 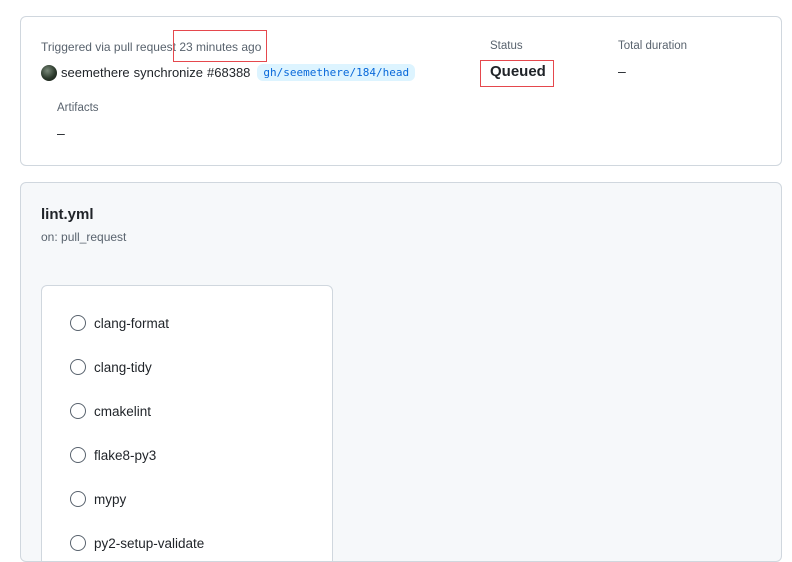 What do you see at coordinates (84, 237) in the screenshot?
I see `workflow-trigger: on: pull_request` at bounding box center [84, 237].